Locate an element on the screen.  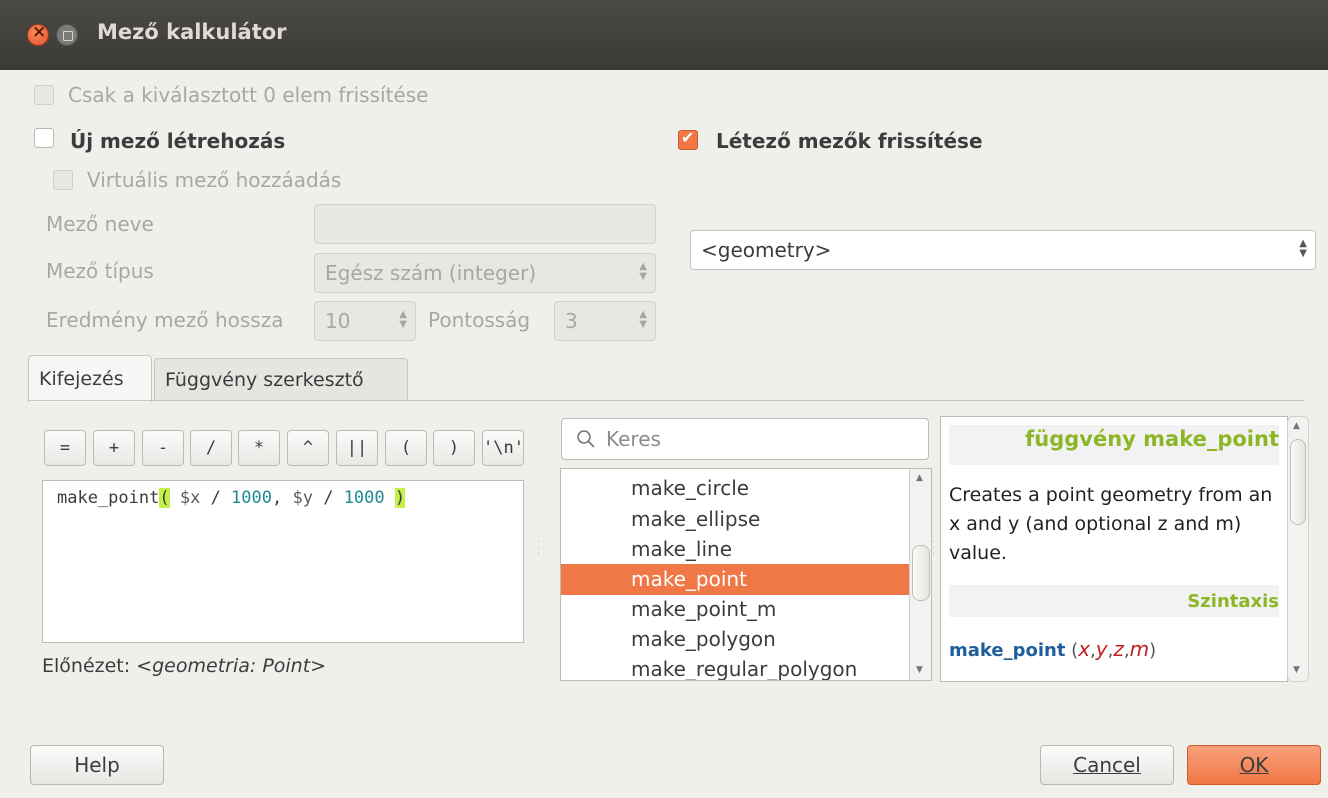
search-placeholder: Keres is located at coordinates (633, 439).